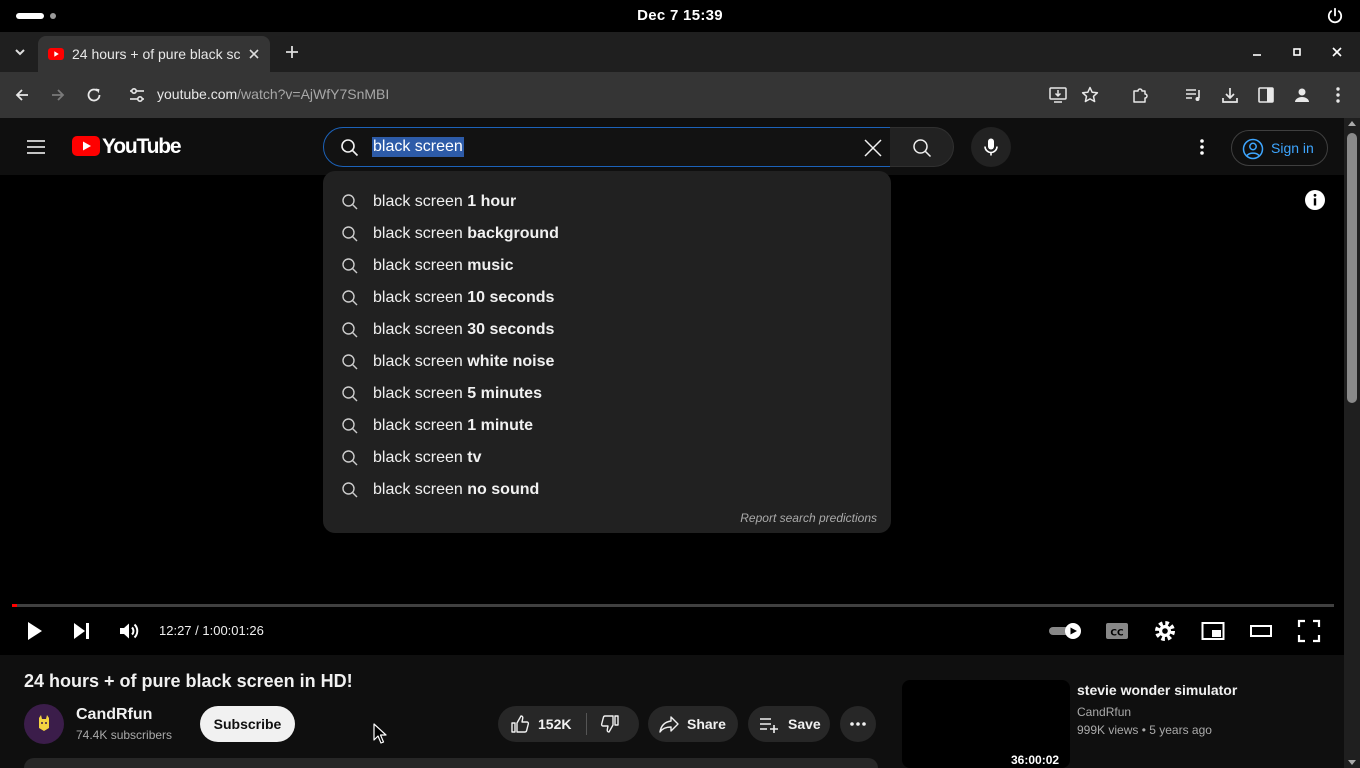  I want to click on youtube-logo: YouTube, so click(127, 146).